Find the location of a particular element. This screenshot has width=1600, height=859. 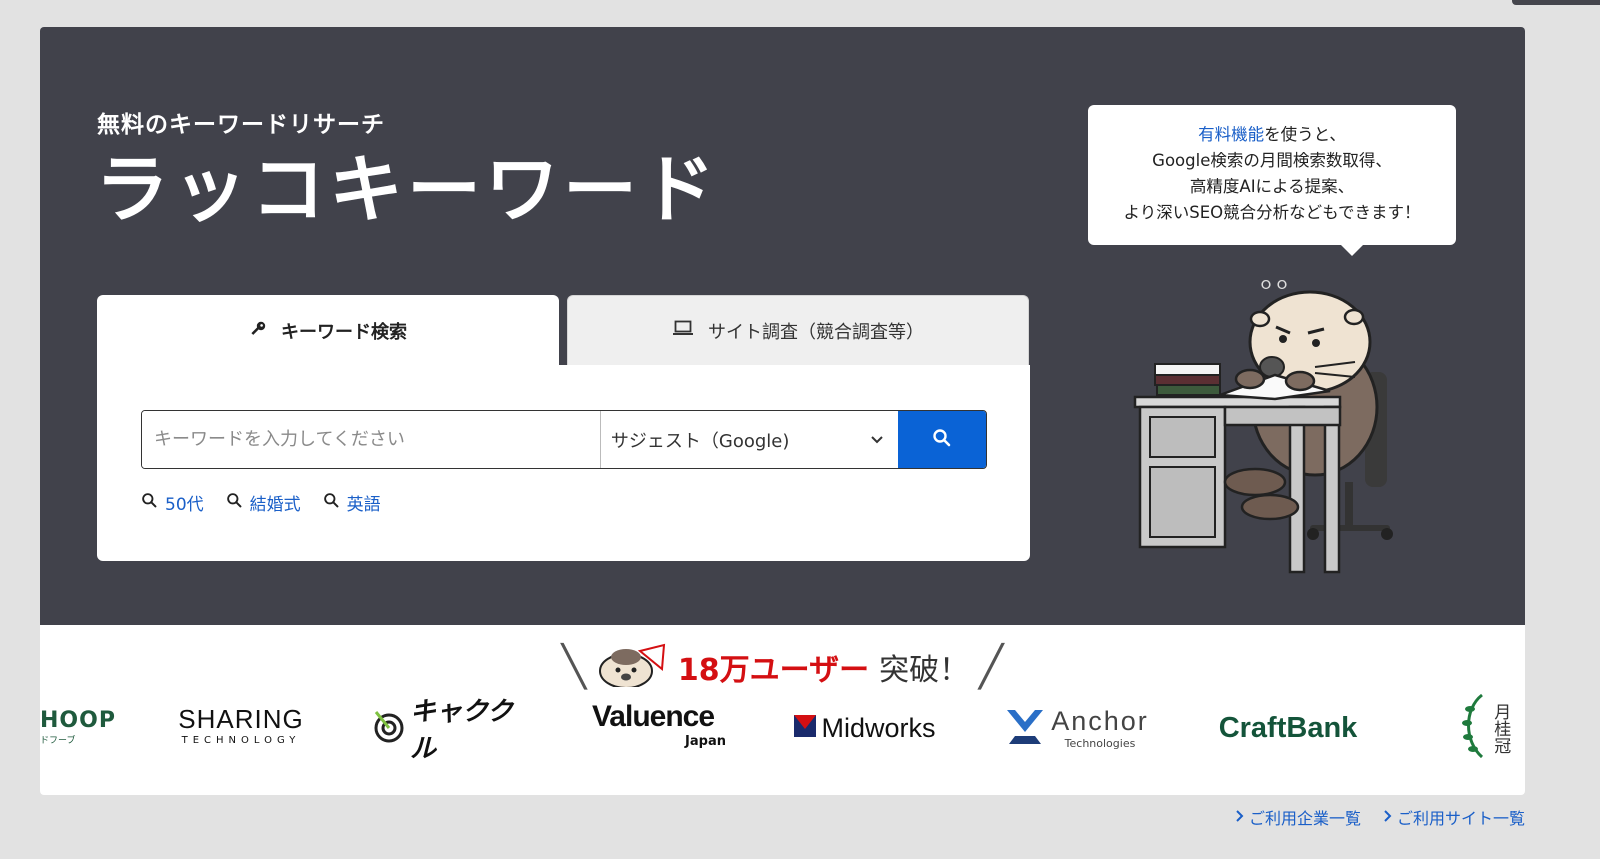

client-logo: キャククル is located at coordinates (449, 730).